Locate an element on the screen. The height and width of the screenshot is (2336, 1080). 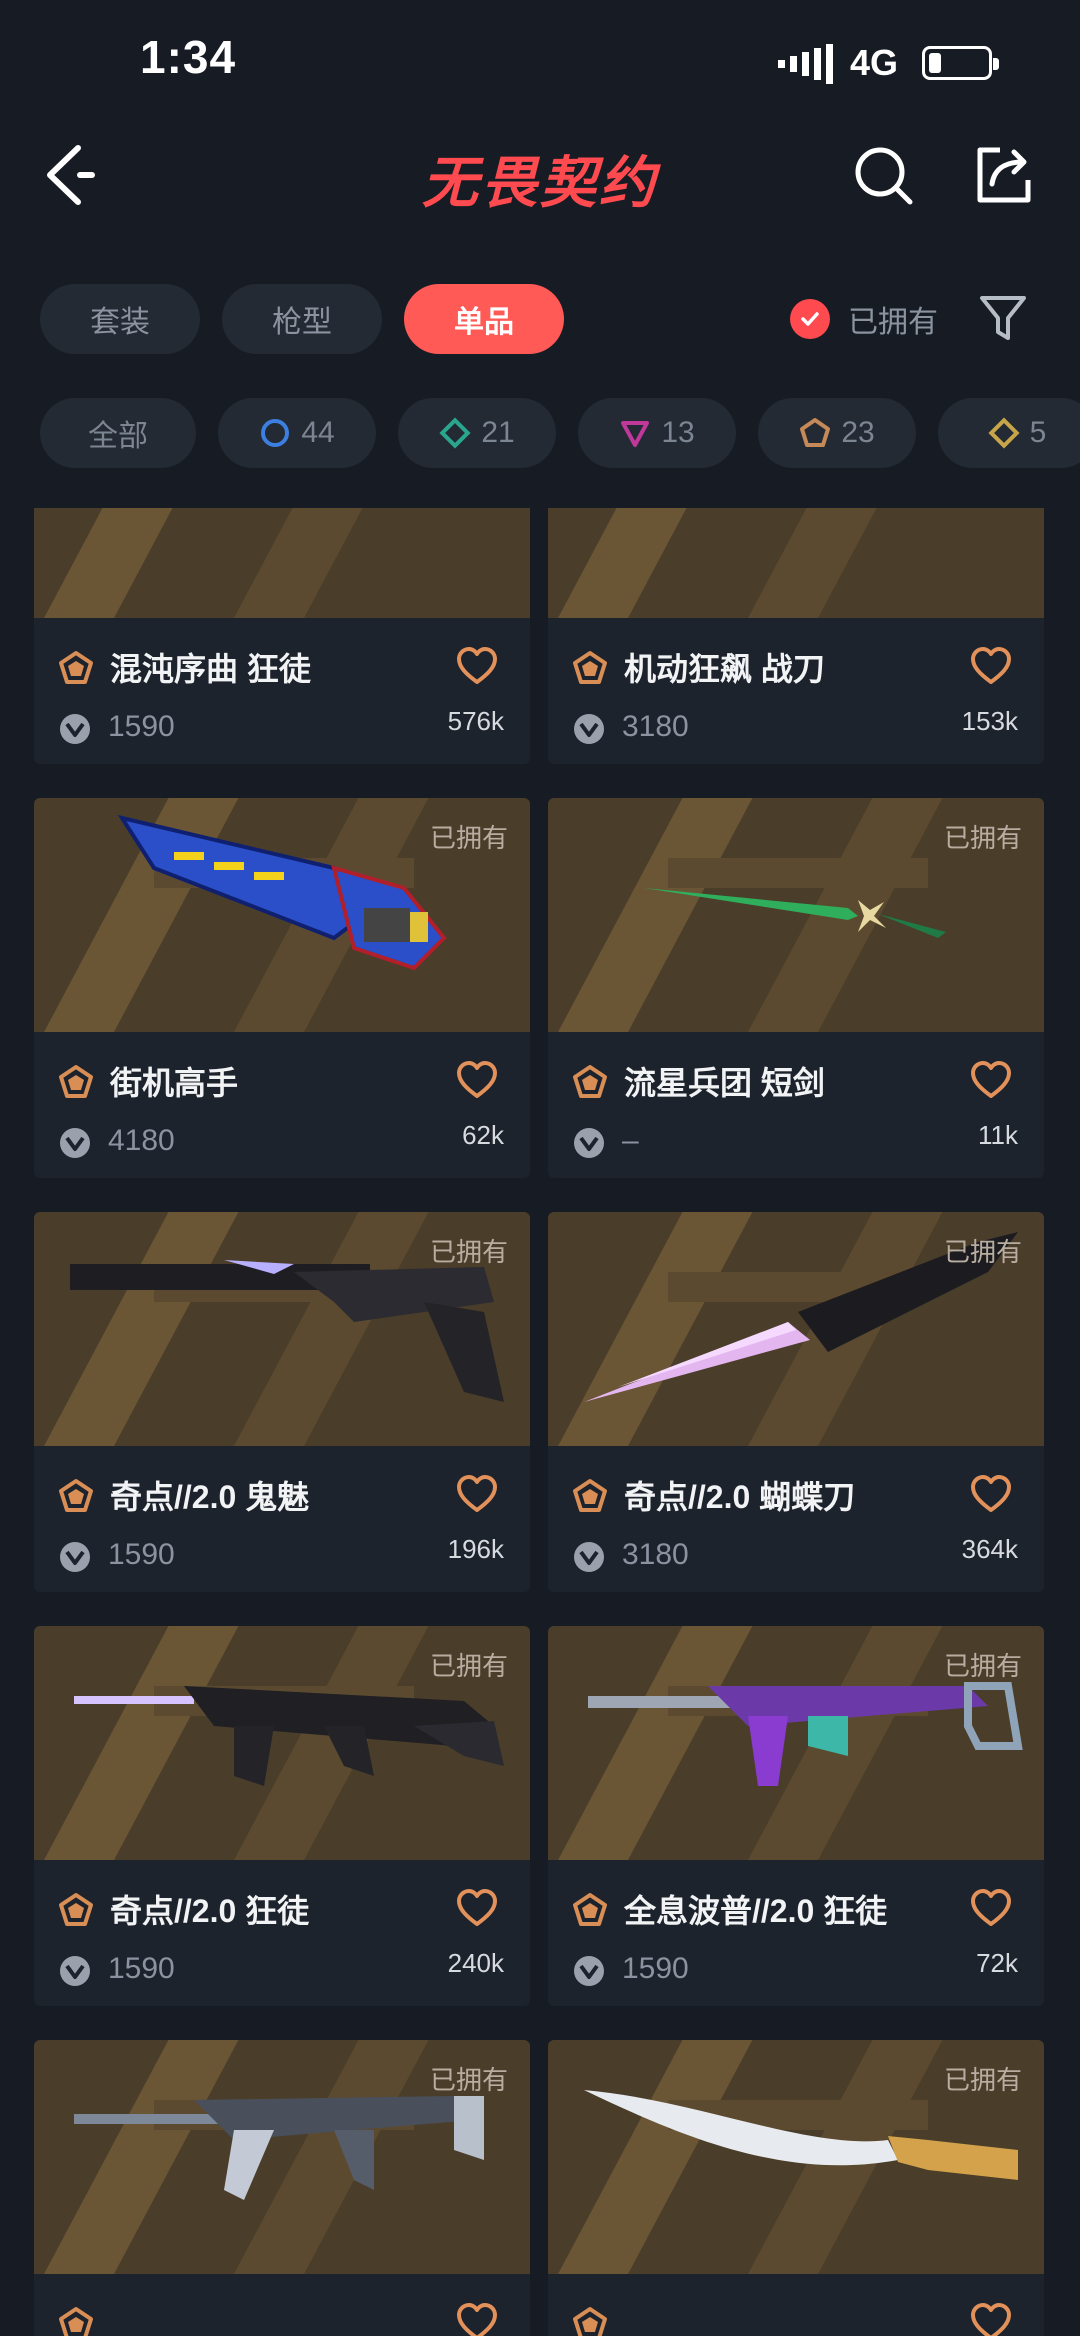
item-info: 奇点//2.0 蝴蝶刀 3180 364k is located at coordinates (796, 1519).